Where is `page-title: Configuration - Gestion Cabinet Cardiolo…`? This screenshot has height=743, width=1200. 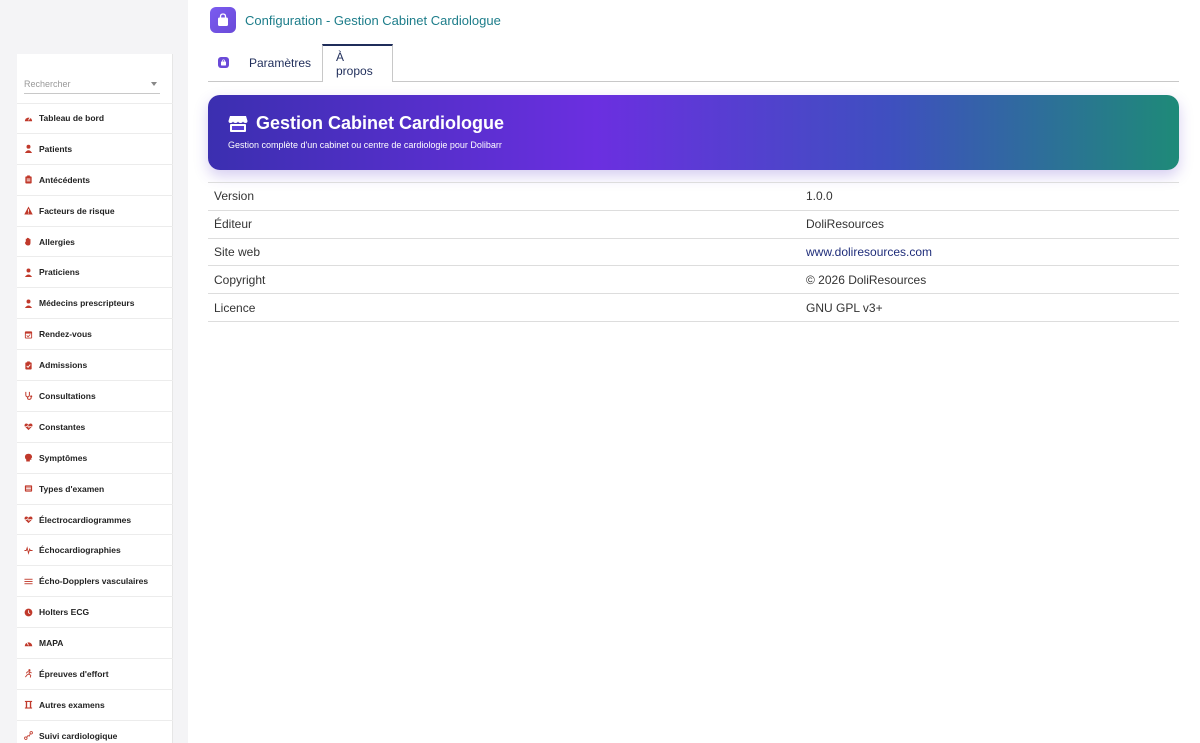
page-title: Configuration - Gestion Cabinet Cardiolo… is located at coordinates (373, 20).